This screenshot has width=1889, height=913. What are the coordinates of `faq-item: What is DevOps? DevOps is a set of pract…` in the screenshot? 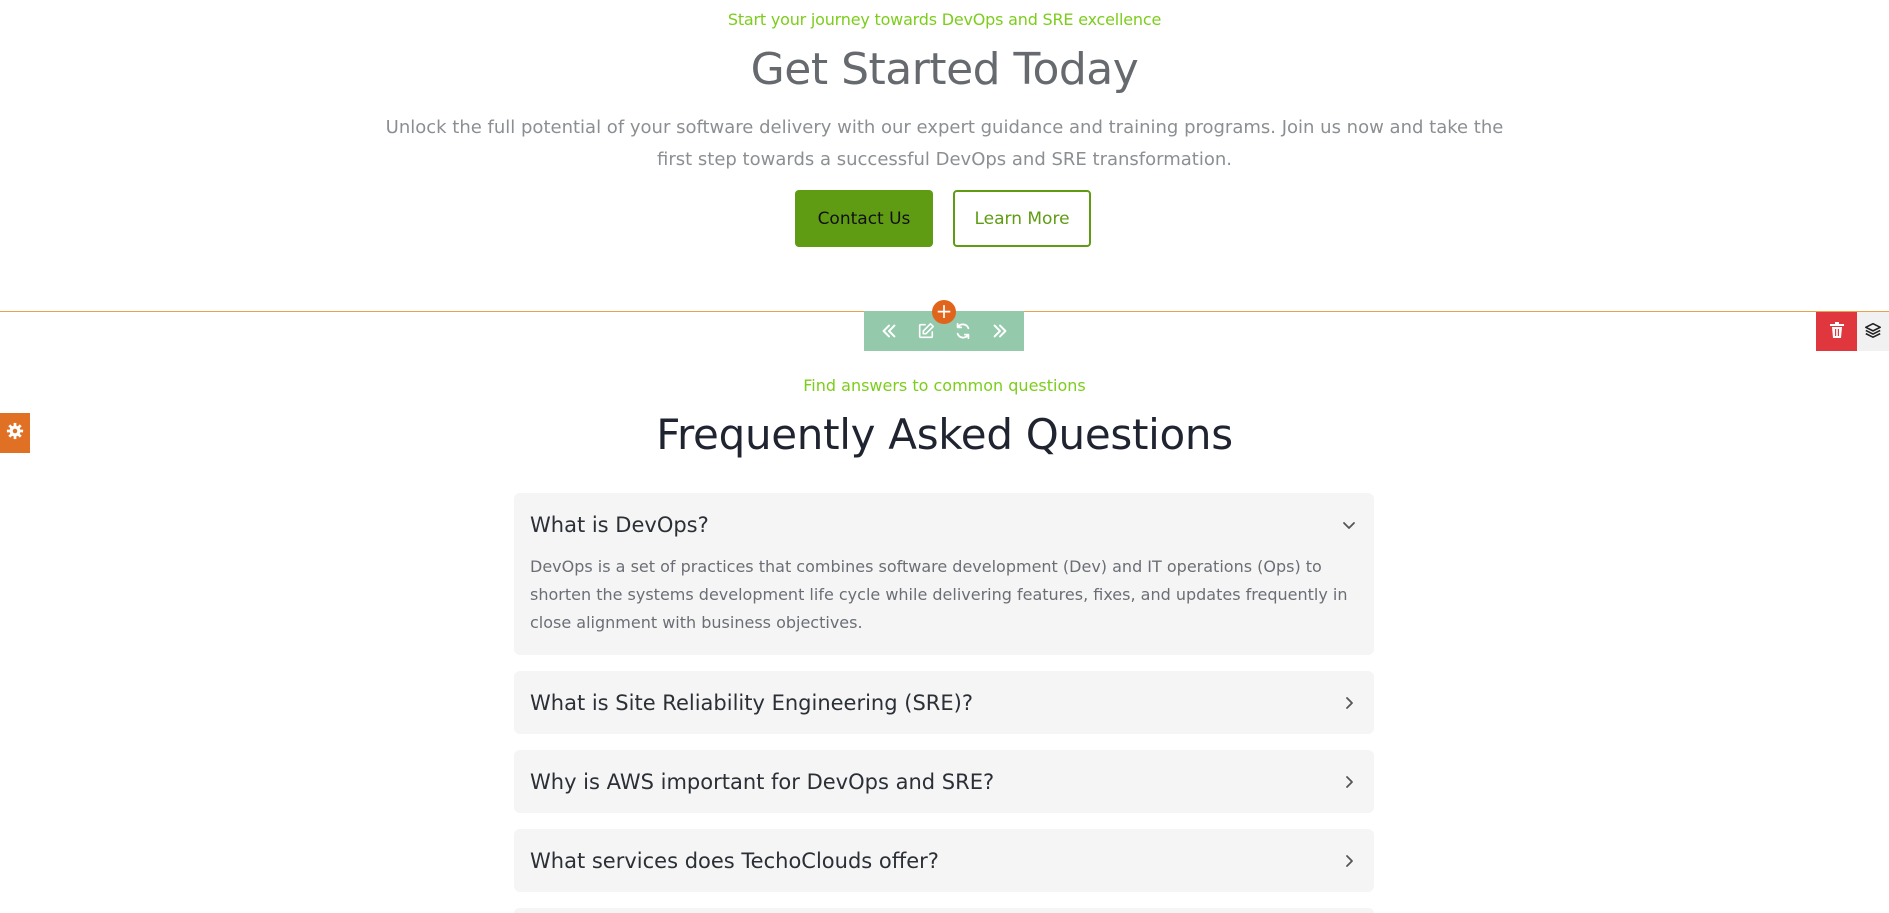 It's located at (944, 574).